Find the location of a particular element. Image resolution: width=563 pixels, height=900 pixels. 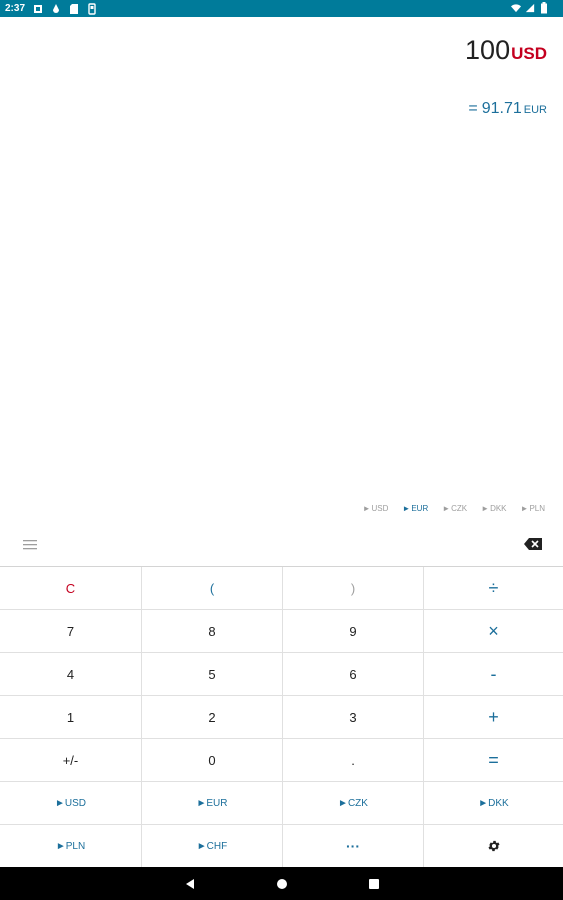

digit-3-button: 3 is located at coordinates (353, 717).